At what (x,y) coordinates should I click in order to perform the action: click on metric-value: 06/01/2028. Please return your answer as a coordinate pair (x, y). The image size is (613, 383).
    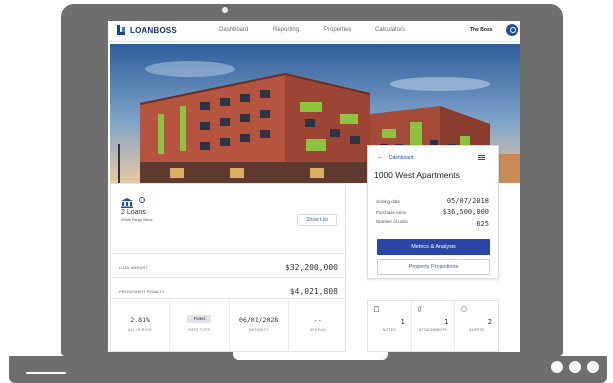
    Looking at the image, I should click on (259, 320).